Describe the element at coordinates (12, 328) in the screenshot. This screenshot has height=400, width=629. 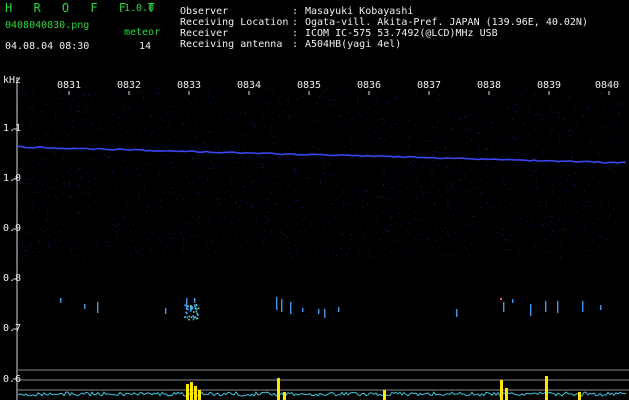
I see `y-tick-0-7: 0.7` at that location.